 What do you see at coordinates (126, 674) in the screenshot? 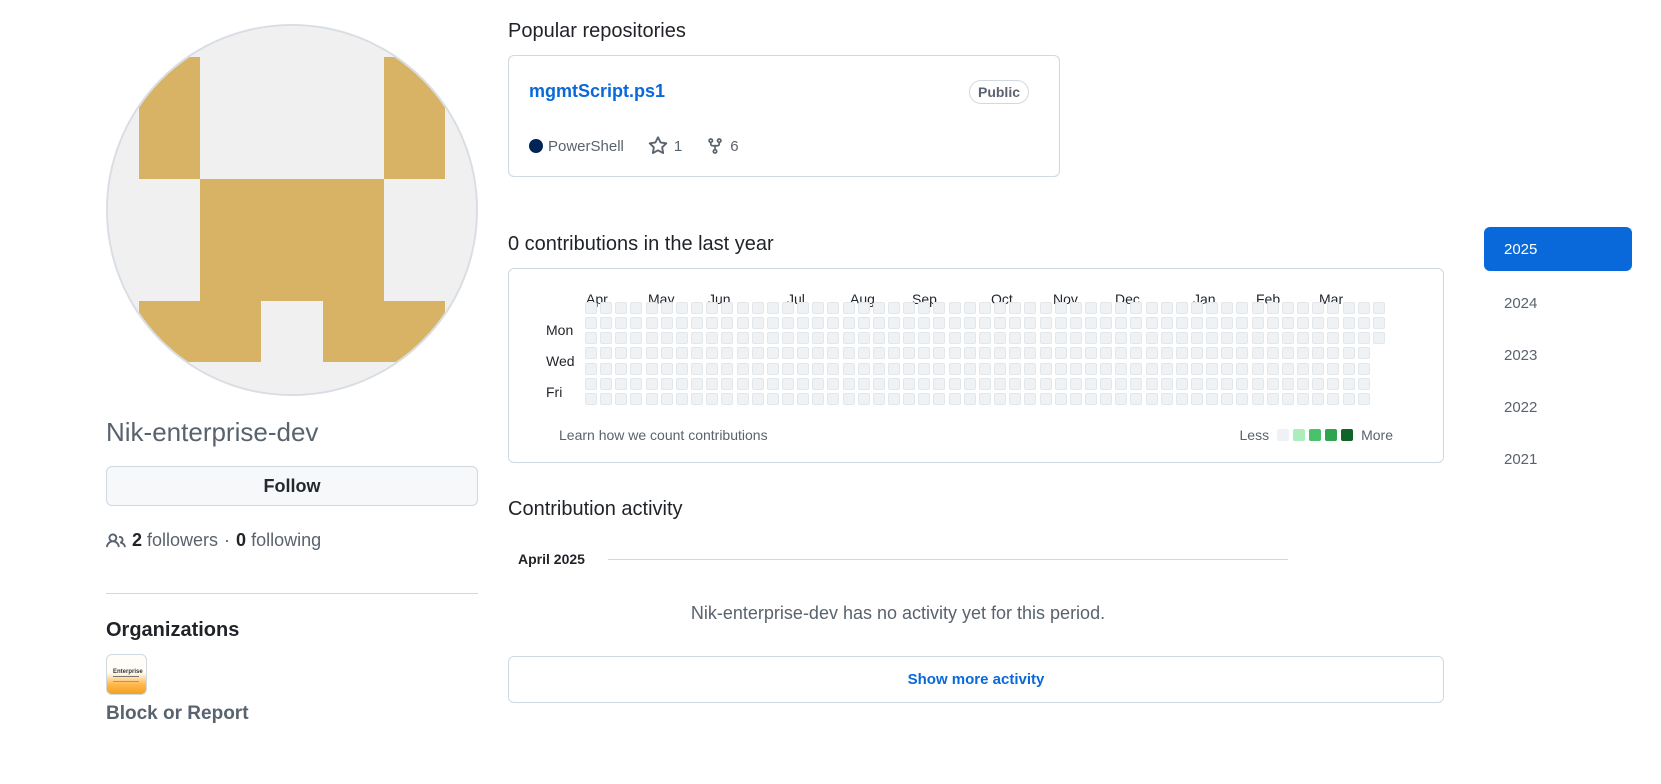
I see `organization-avatar: Enterprise` at bounding box center [126, 674].